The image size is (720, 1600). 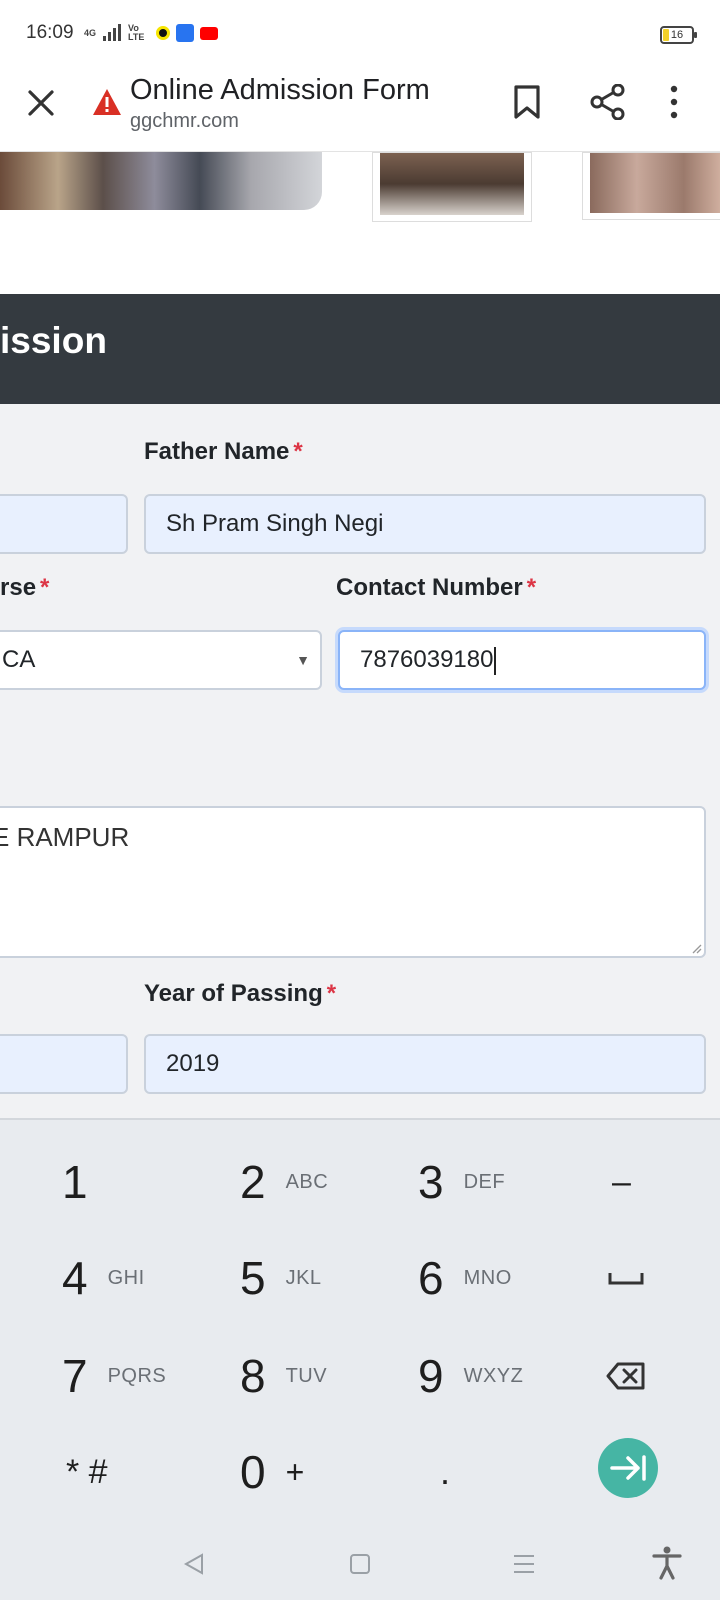 I want to click on key-digit: 8, so click(x=253, y=1376).